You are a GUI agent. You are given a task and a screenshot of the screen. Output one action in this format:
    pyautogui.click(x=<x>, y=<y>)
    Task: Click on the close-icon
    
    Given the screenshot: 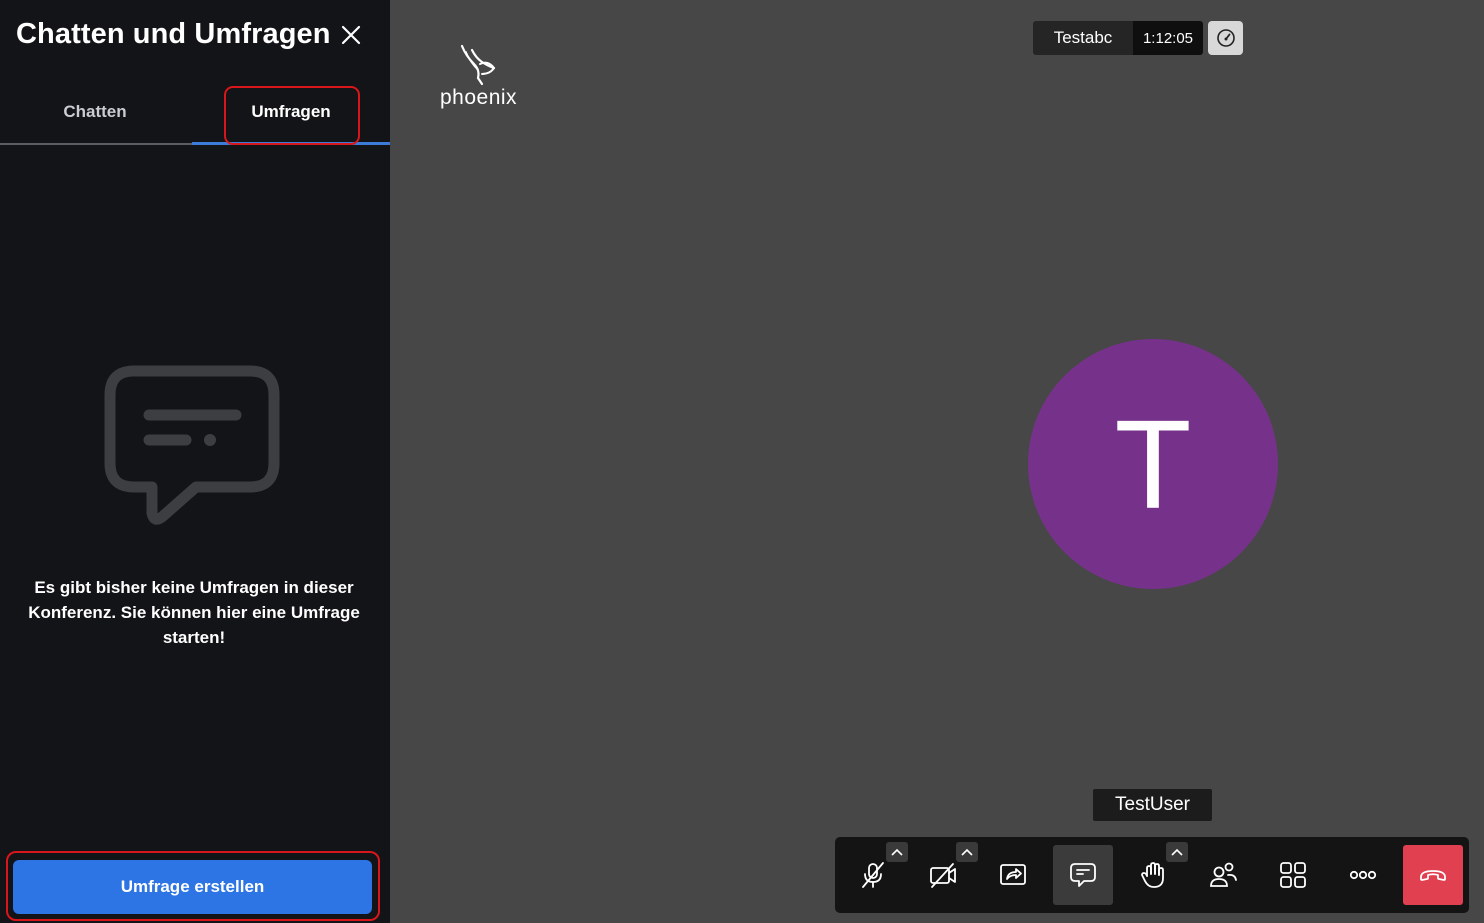 What is the action you would take?
    pyautogui.click(x=351, y=35)
    